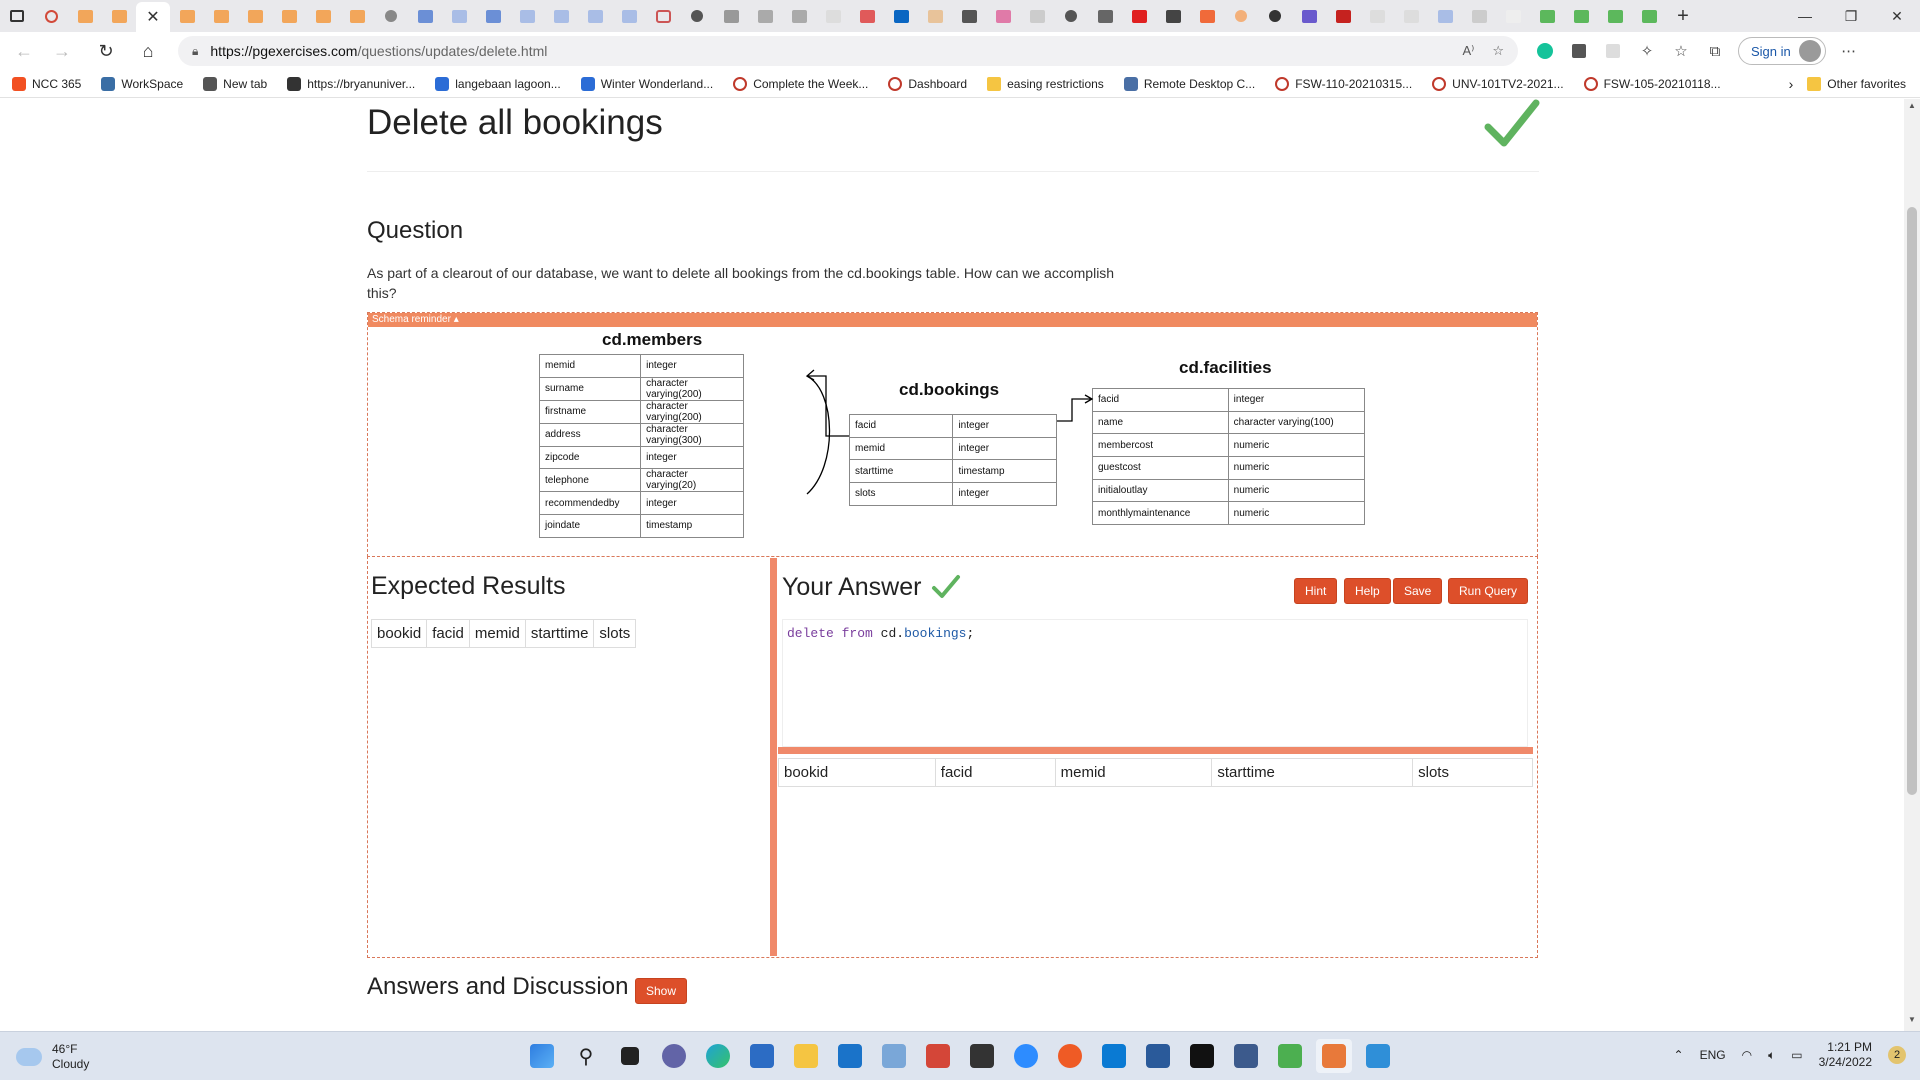  What do you see at coordinates (762, 1056) in the screenshot?
I see `store-icon` at bounding box center [762, 1056].